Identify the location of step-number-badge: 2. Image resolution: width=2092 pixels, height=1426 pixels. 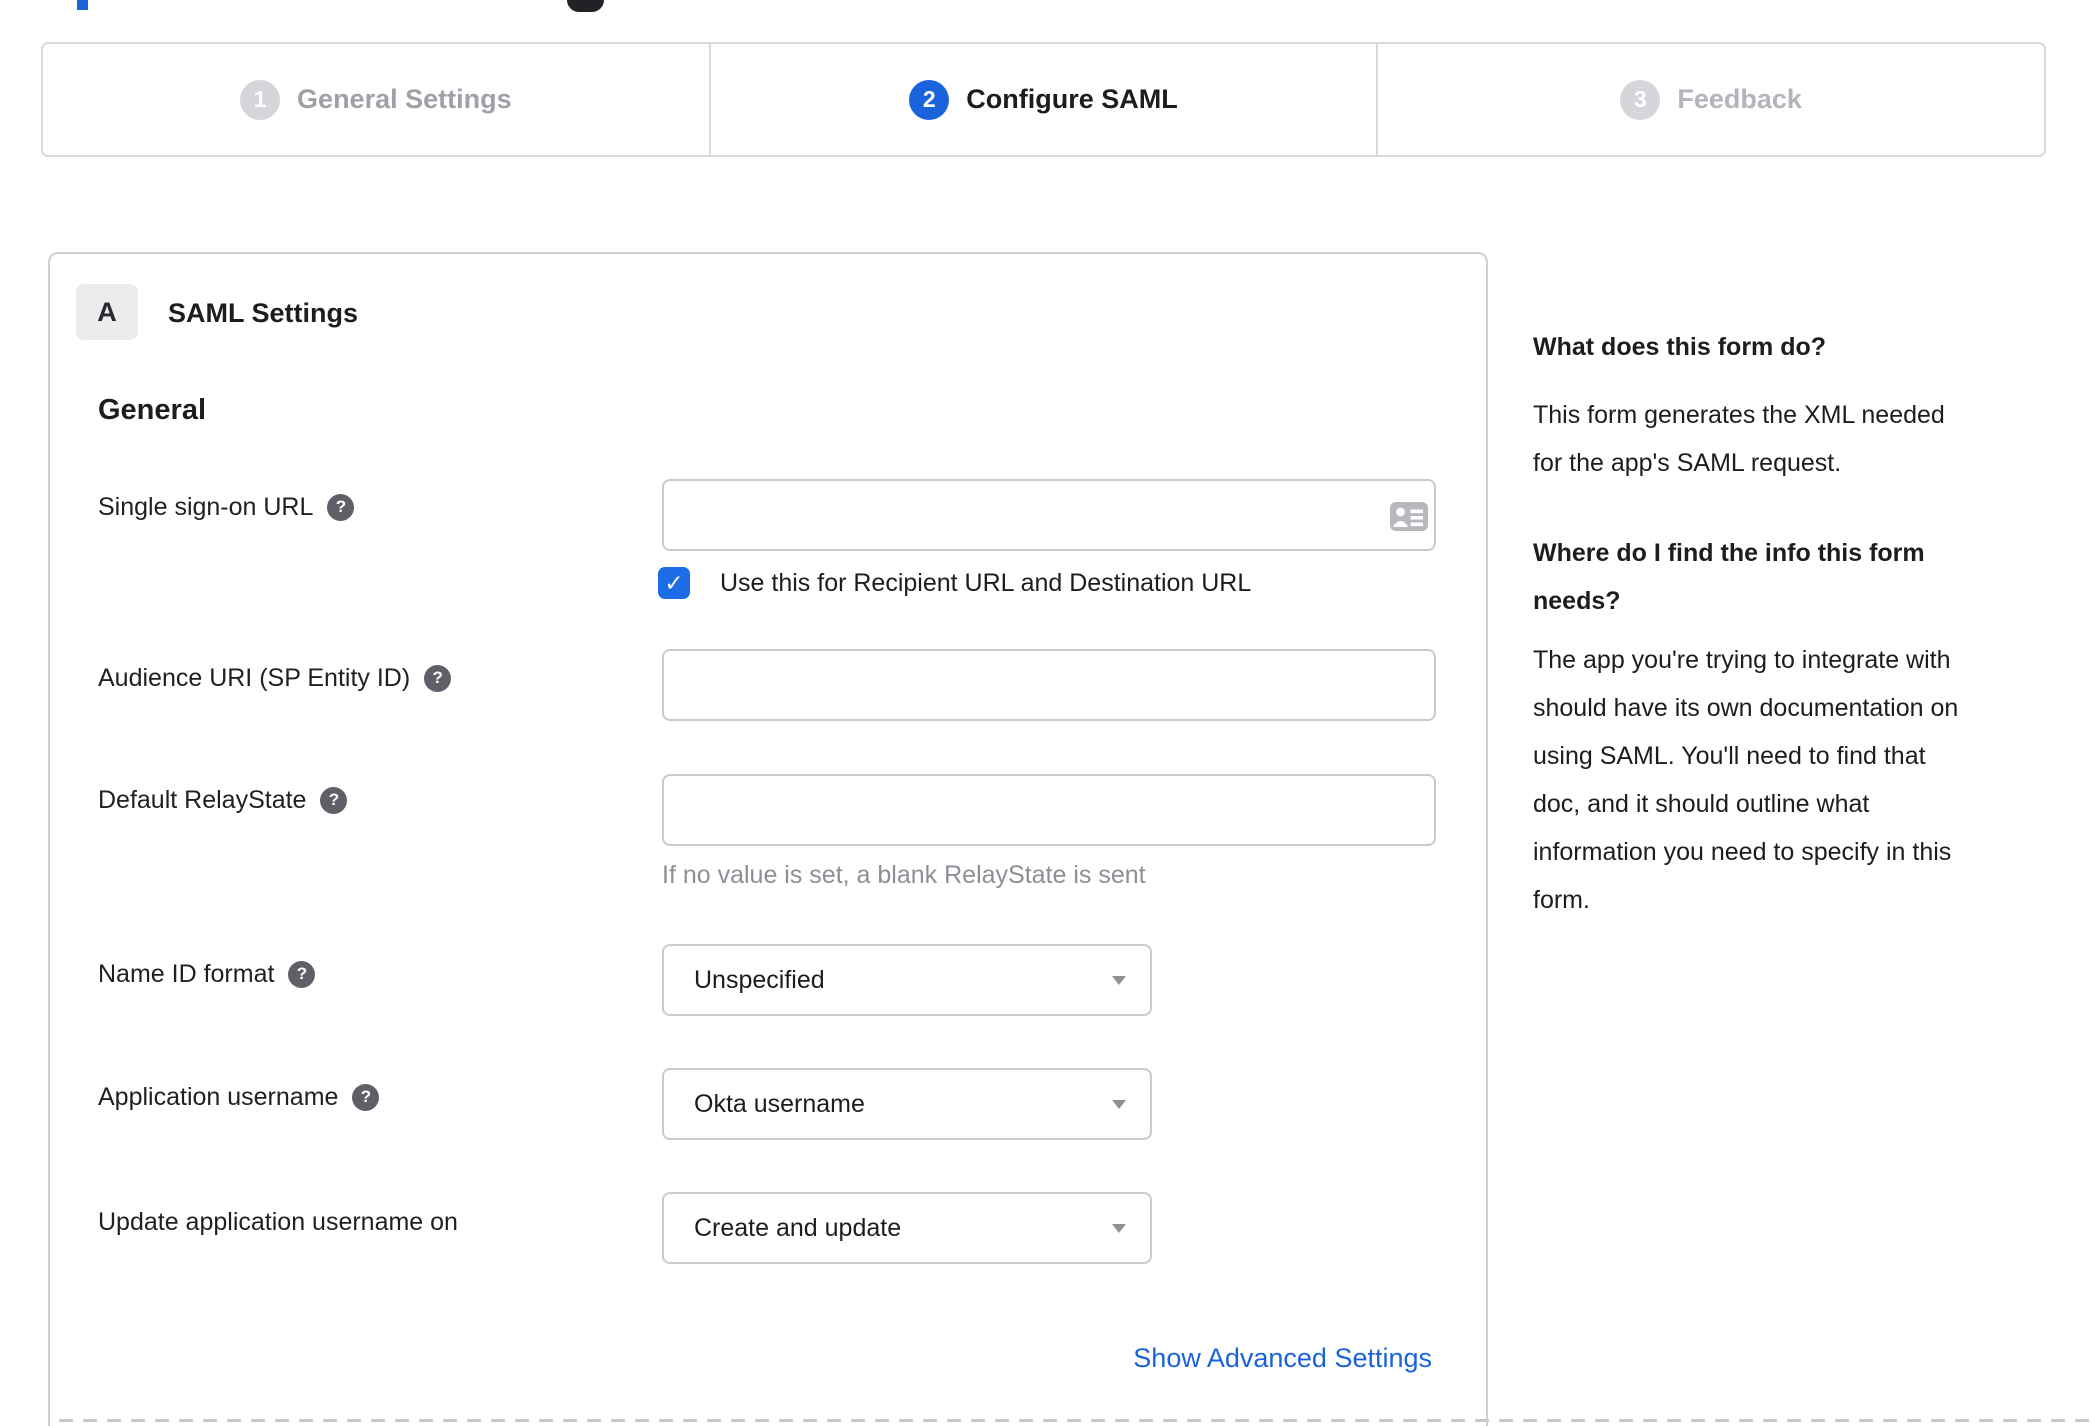
(929, 99).